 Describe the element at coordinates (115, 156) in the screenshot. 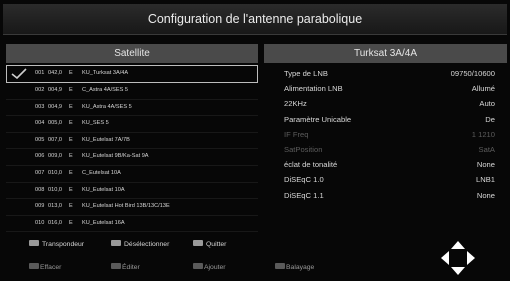

I see `satellite-name: KU_Eutelsat 9B/Ka-Sat 9A` at that location.